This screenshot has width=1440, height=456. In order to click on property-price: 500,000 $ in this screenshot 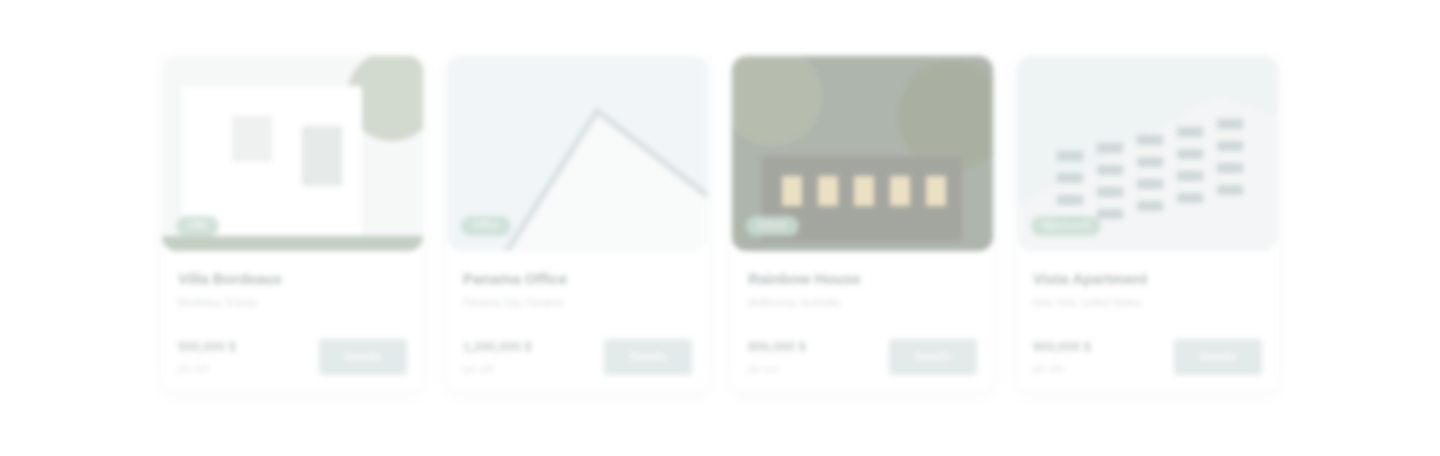, I will do `click(207, 346)`.